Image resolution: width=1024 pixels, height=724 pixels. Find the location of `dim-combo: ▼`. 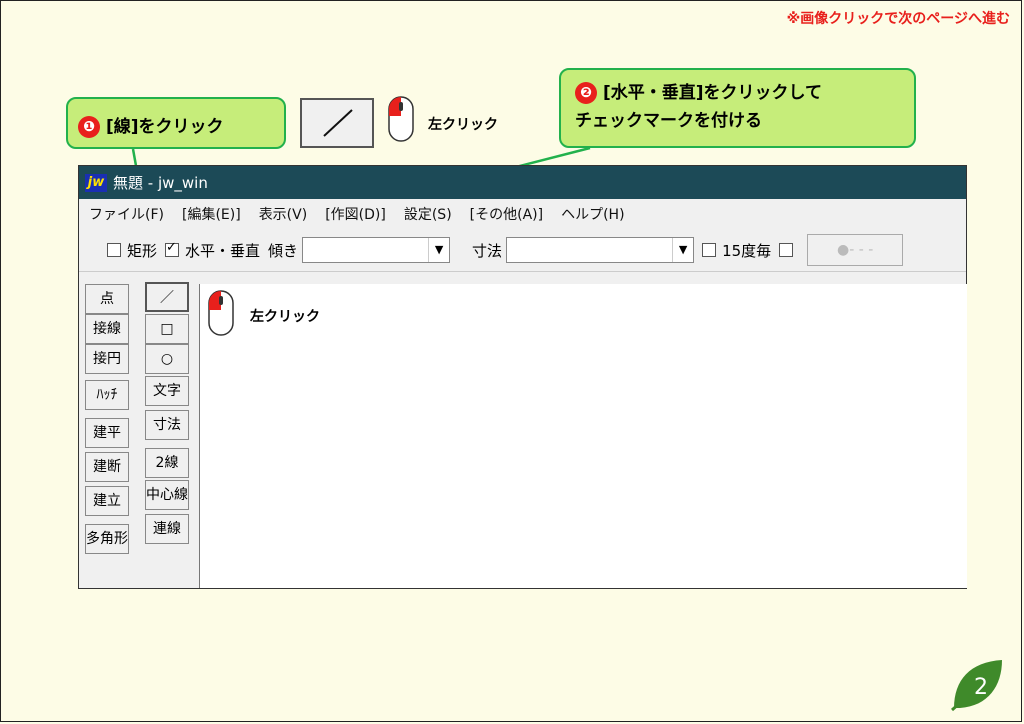

dim-combo: ▼ is located at coordinates (600, 250).